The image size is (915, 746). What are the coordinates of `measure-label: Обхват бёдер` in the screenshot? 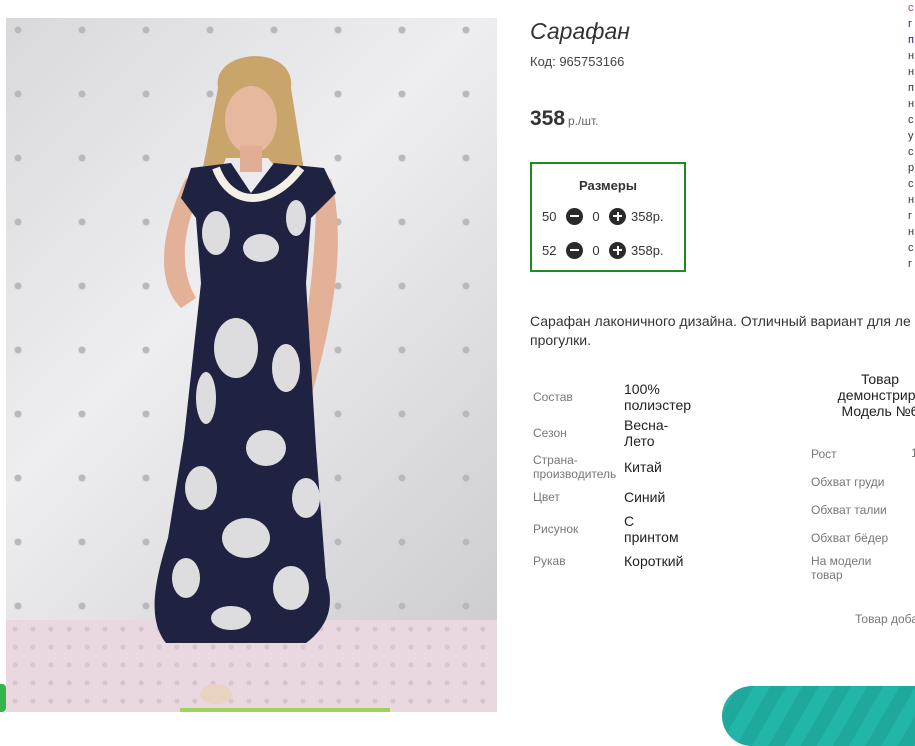 It's located at (850, 538).